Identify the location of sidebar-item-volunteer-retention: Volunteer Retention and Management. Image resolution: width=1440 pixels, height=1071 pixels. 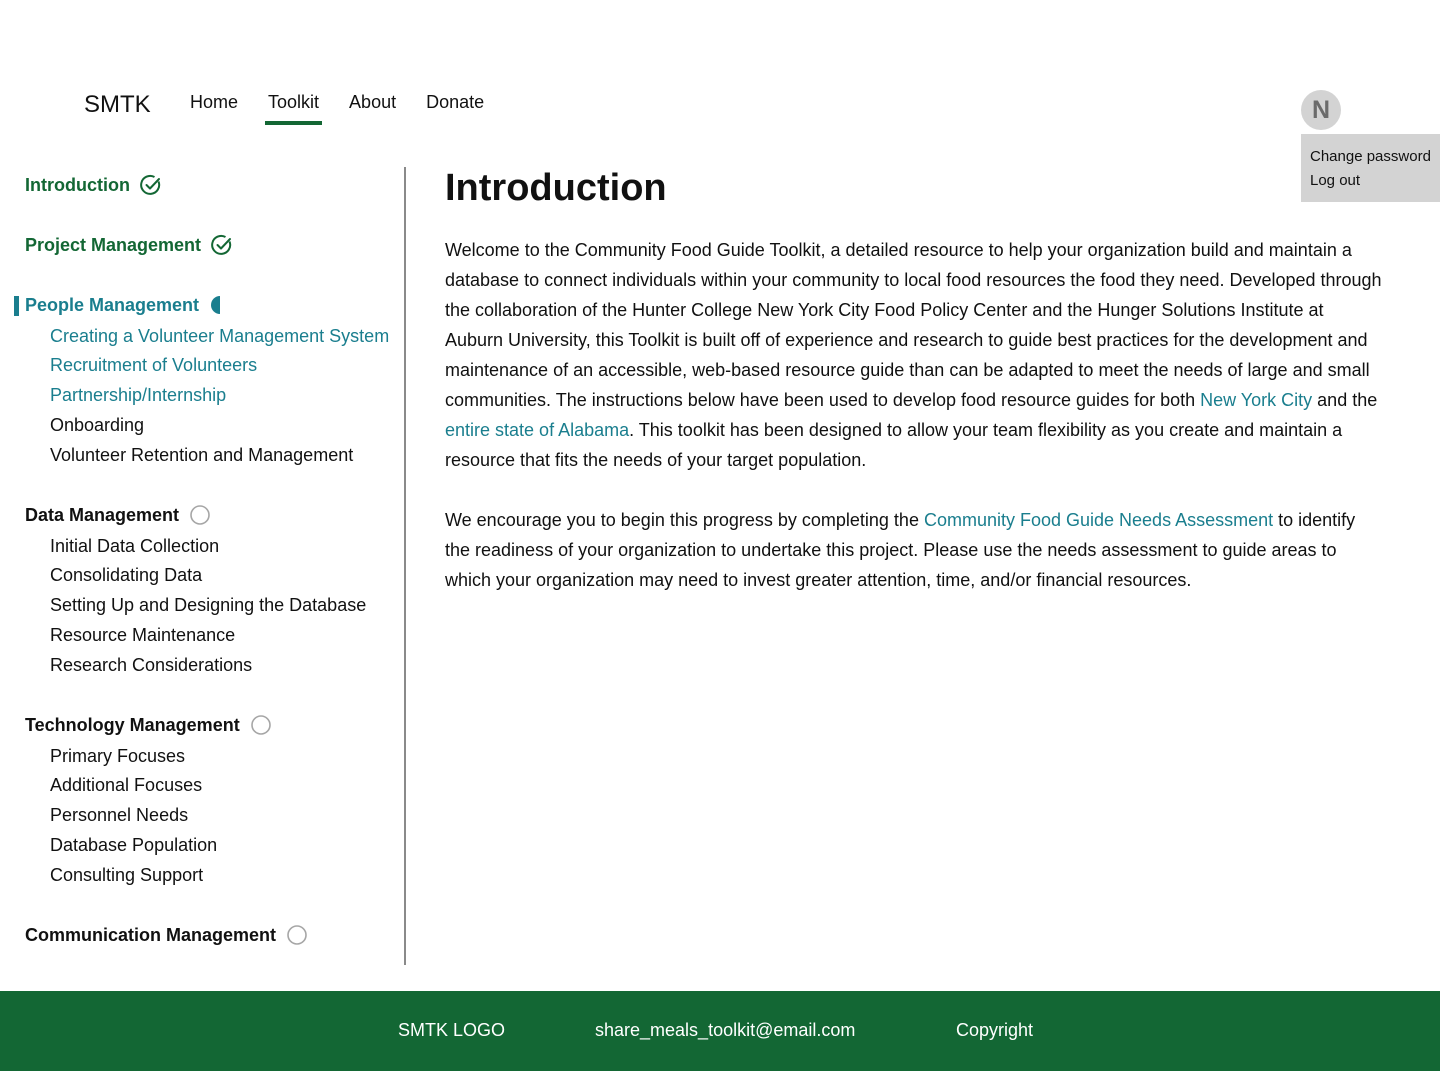
(201, 455).